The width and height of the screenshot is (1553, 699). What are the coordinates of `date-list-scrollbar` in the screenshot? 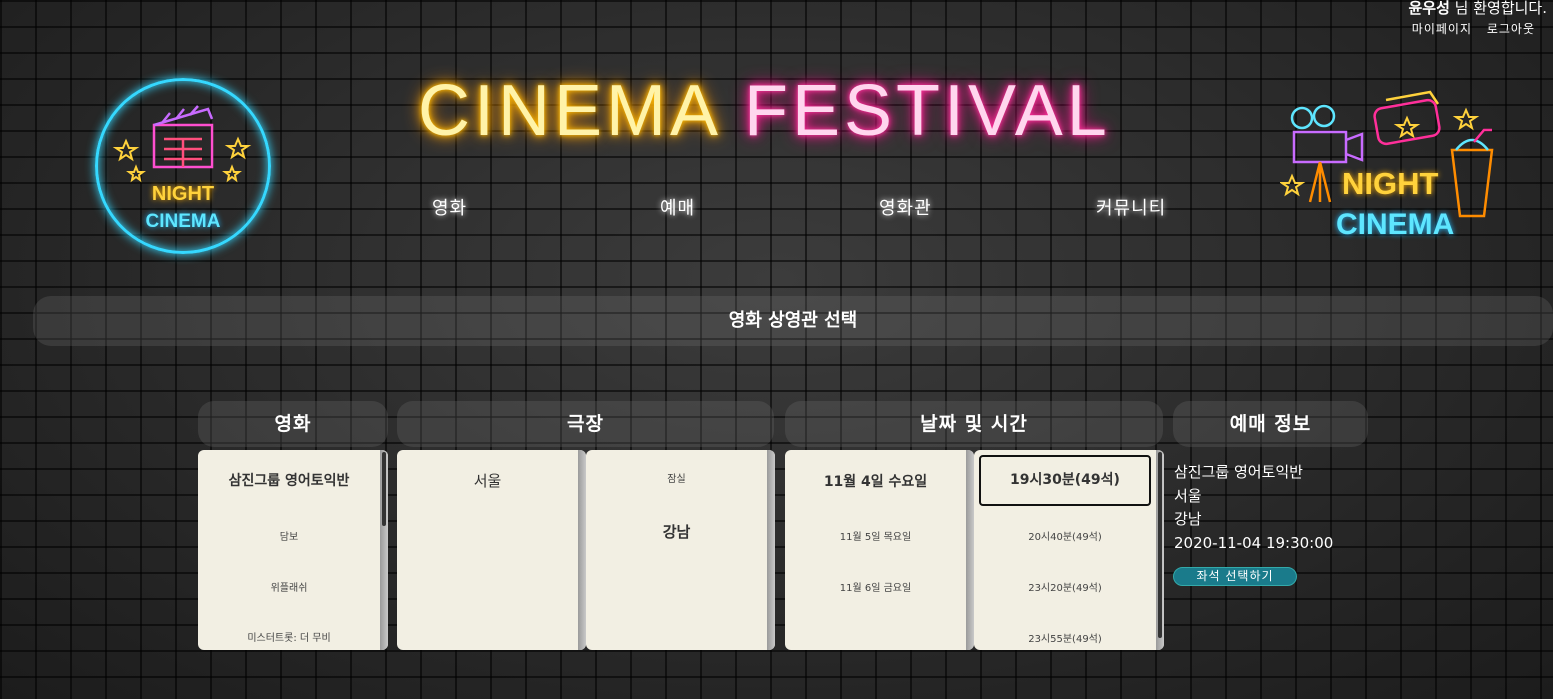 It's located at (970, 550).